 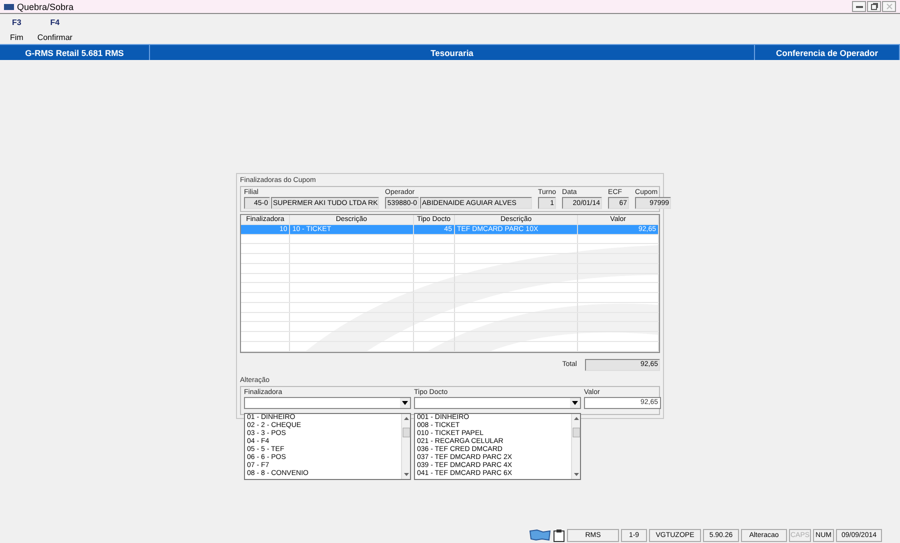 What do you see at coordinates (889, 6) in the screenshot?
I see `close-icon` at bounding box center [889, 6].